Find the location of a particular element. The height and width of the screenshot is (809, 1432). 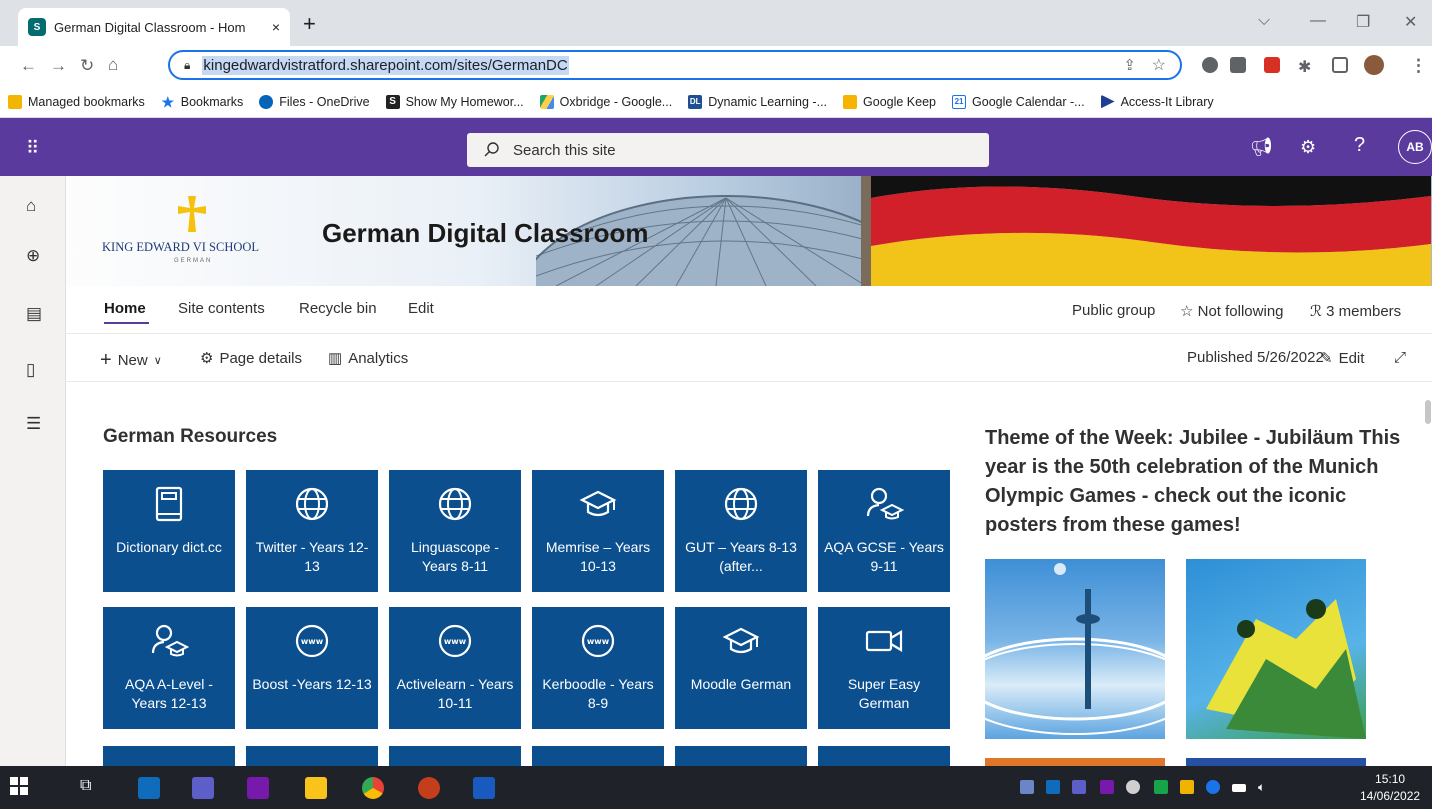

site-search-box: Search this site is located at coordinates (728, 150).